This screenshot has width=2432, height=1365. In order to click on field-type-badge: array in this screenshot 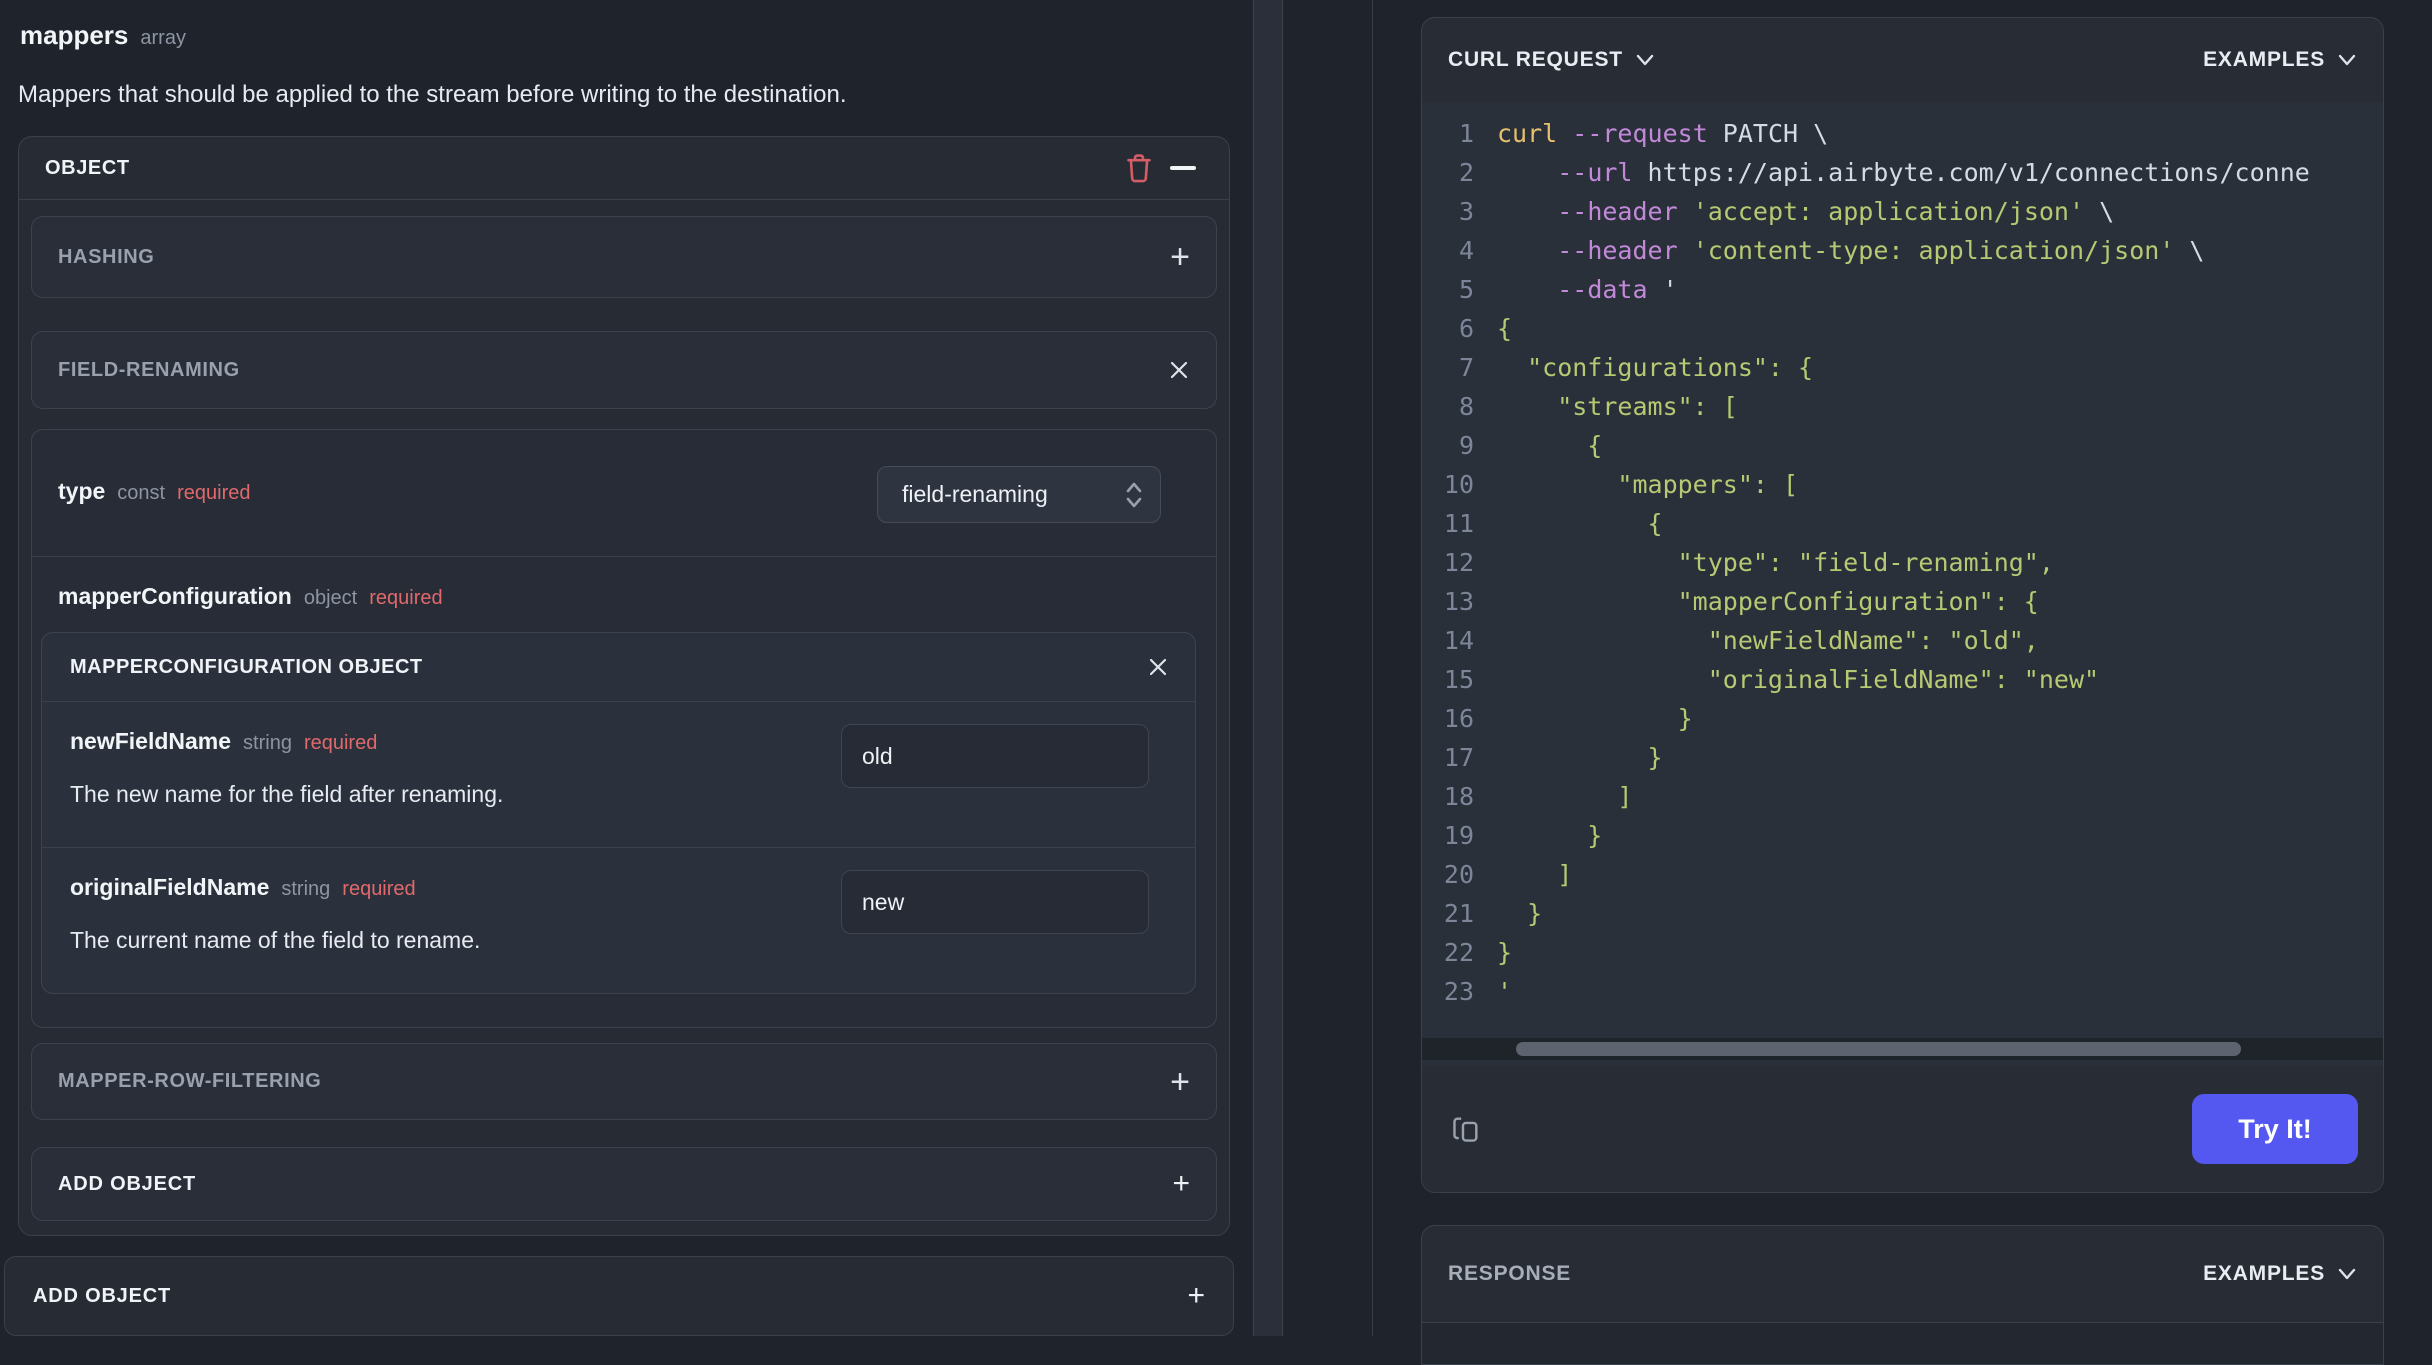, I will do `click(163, 38)`.